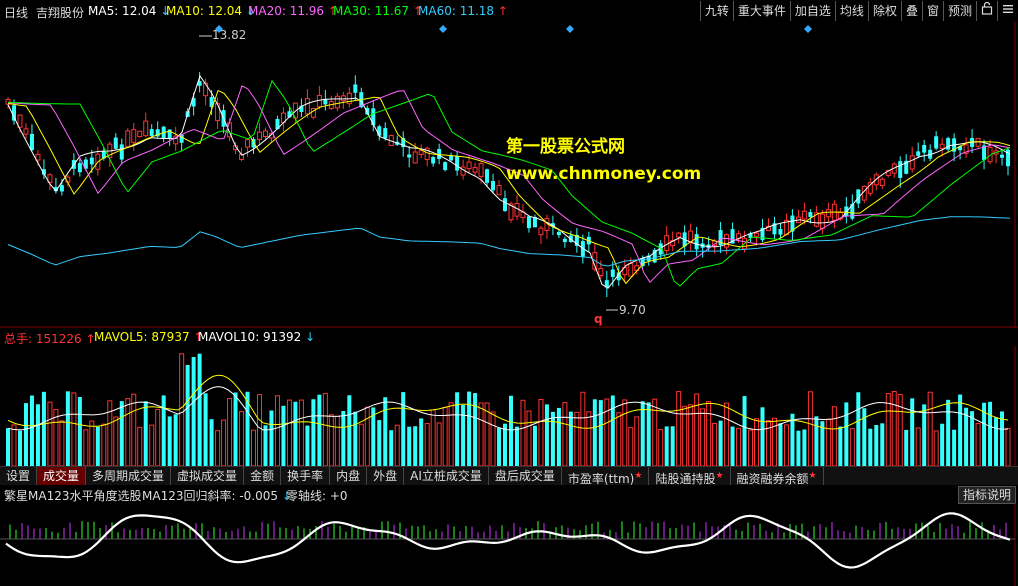 Image resolution: width=1018 pixels, height=586 pixels. I want to click on indicator-line, so click(508, 540).